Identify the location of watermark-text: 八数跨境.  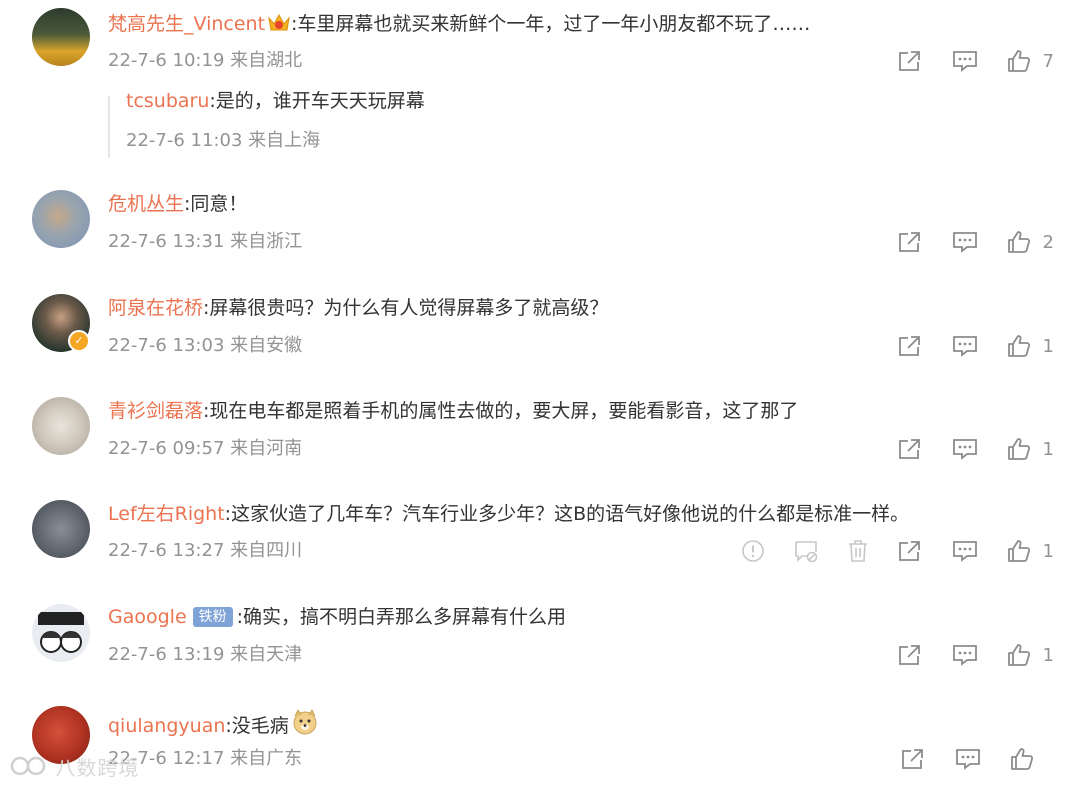
(97, 768).